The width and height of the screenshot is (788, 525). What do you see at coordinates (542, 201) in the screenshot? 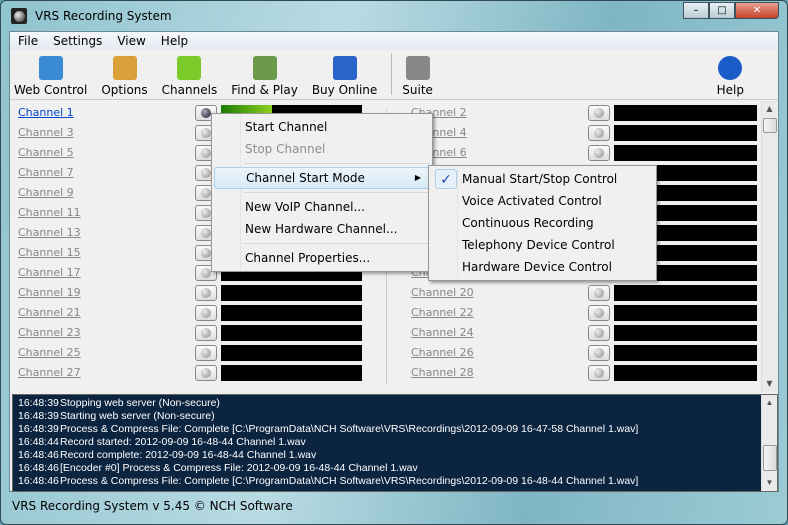
I see `submenu-item-voice-activated: Voice Activated Control` at bounding box center [542, 201].